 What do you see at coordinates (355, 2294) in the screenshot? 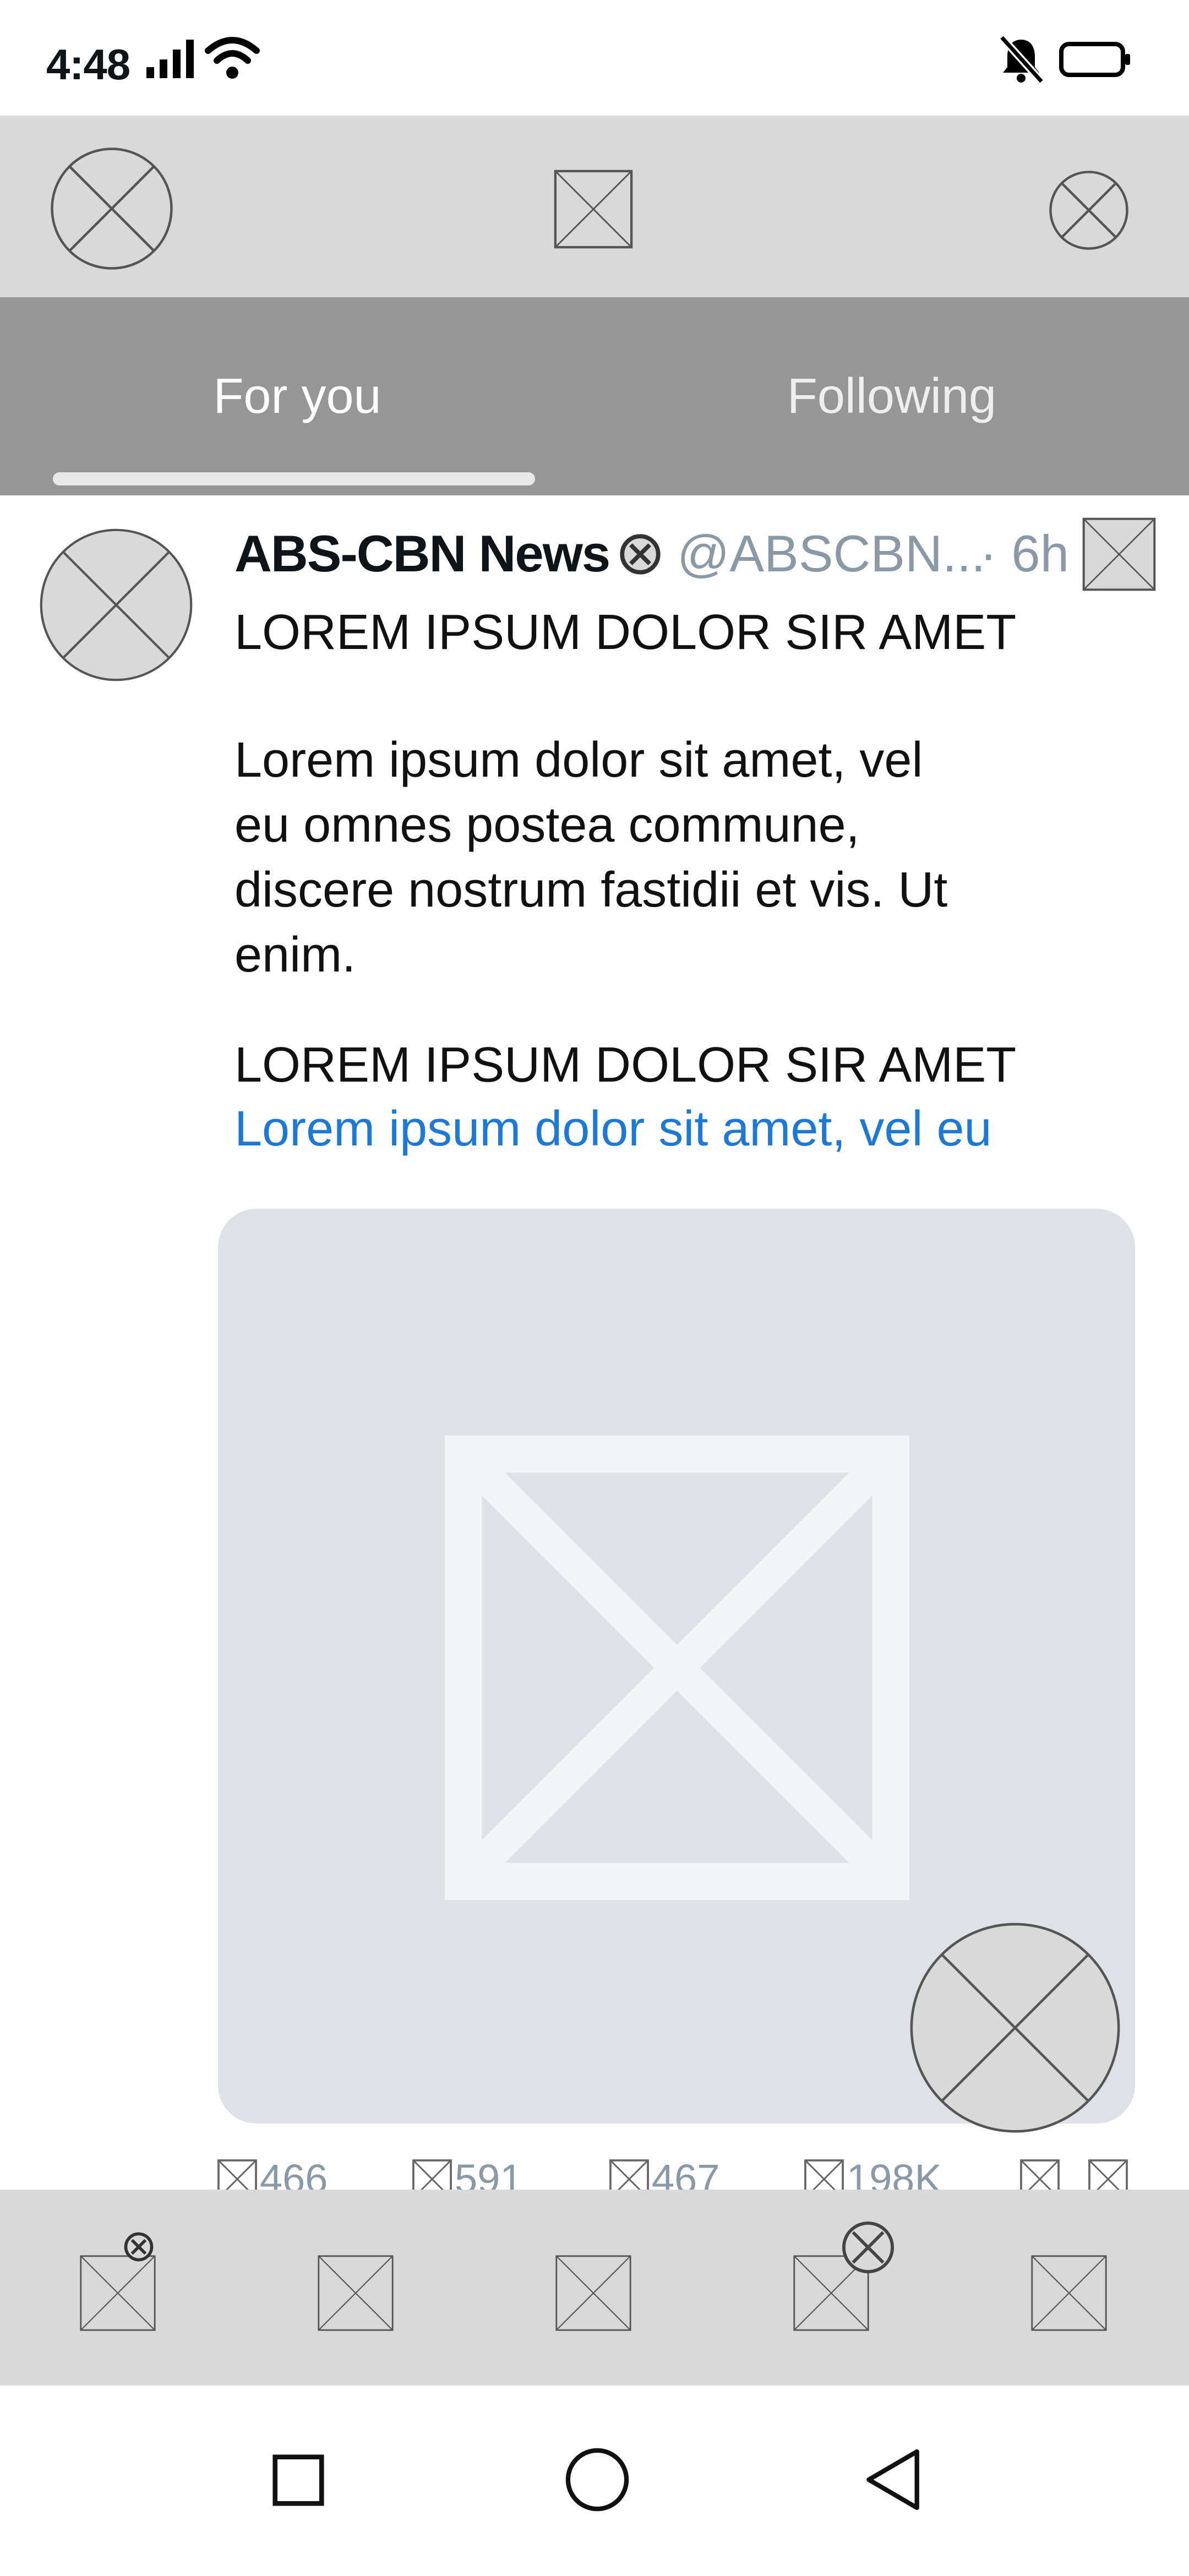
I see `search-icon` at bounding box center [355, 2294].